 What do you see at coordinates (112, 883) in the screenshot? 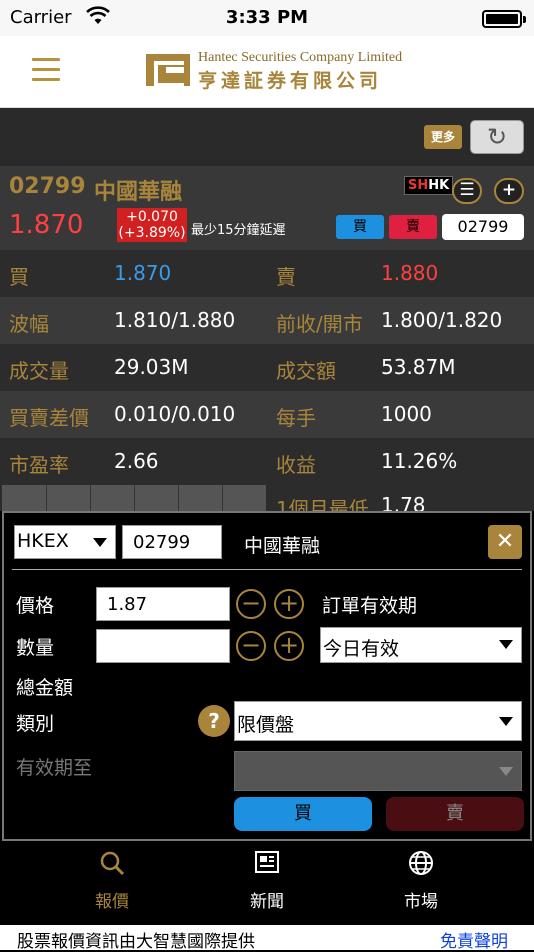
I see `tab-quote: 報價` at bounding box center [112, 883].